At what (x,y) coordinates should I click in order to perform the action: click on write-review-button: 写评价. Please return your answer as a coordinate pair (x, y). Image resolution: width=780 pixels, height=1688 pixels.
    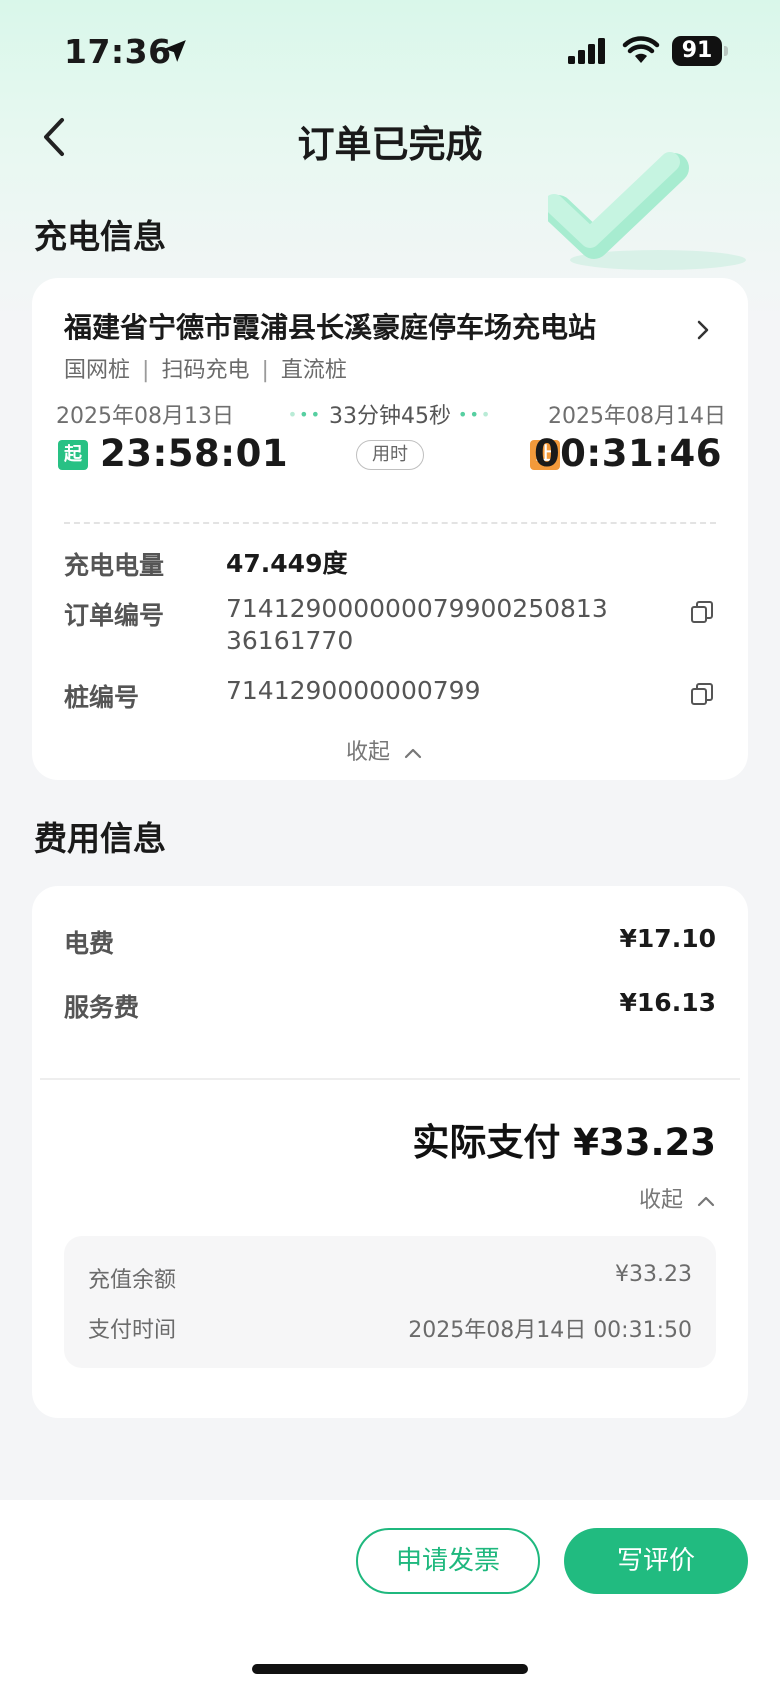
    Looking at the image, I should click on (656, 1561).